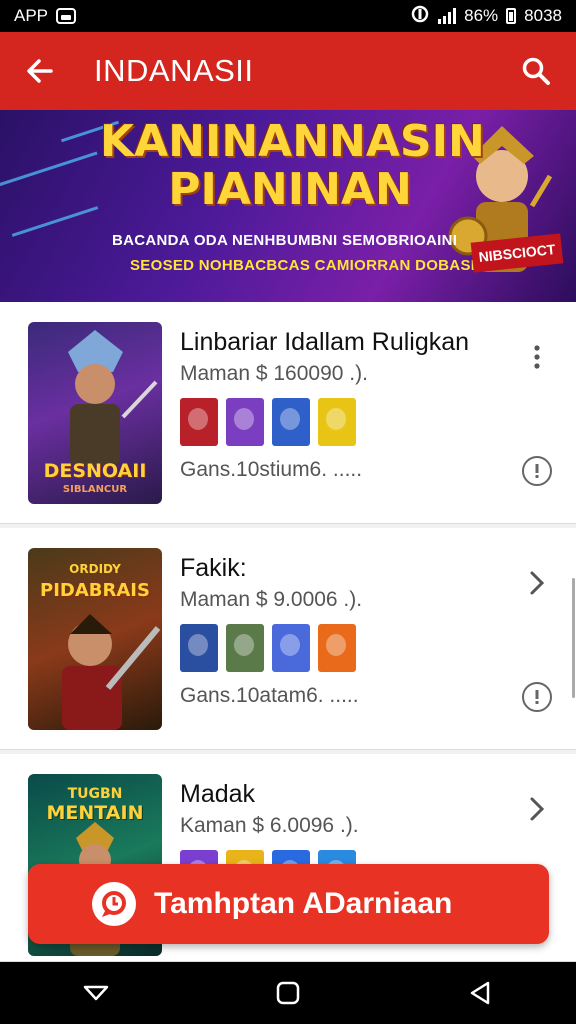 The width and height of the screenshot is (576, 1024). What do you see at coordinates (290, 189) in the screenshot?
I see `banner-title-line2: PIANINAN` at bounding box center [290, 189].